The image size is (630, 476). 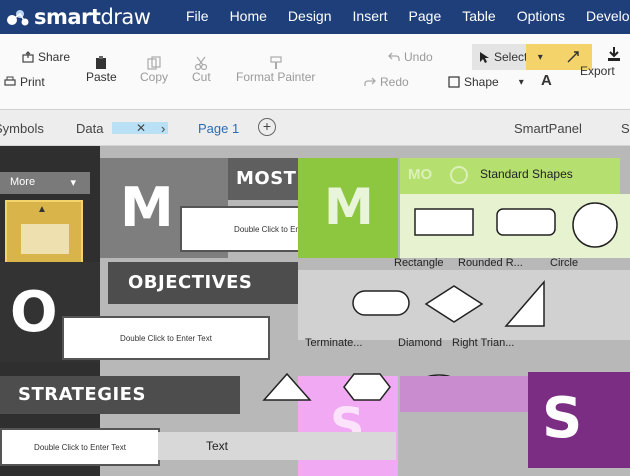 I want to click on add-page-icon: +, so click(x=267, y=127).